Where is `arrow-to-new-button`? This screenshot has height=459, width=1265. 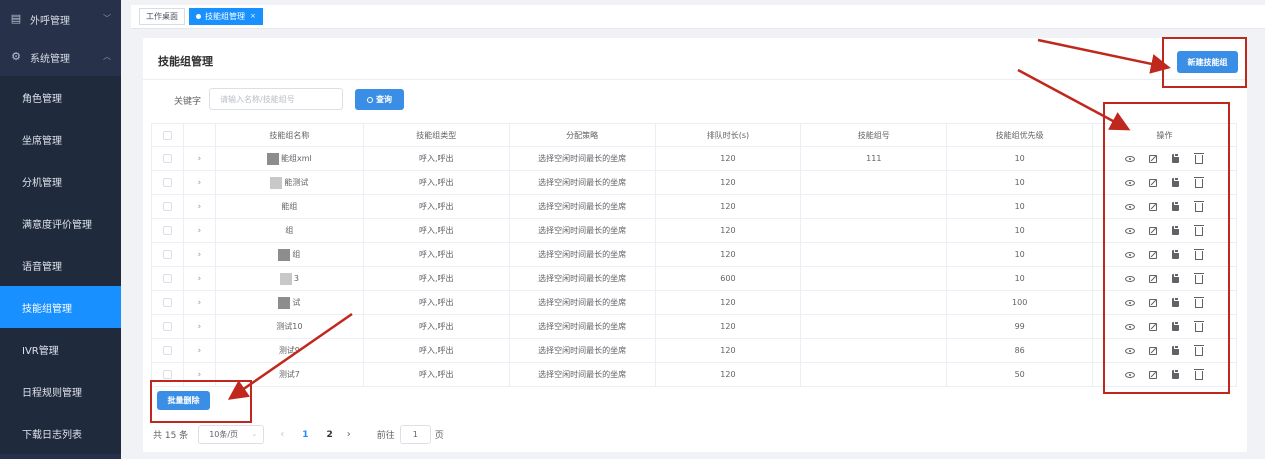 arrow-to-new-button is located at coordinates (1104, 56).